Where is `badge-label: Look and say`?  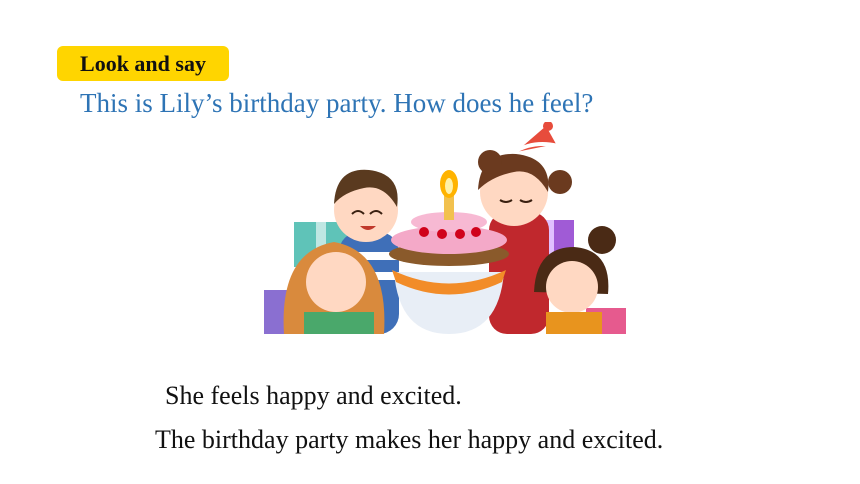
badge-label: Look and say is located at coordinates (143, 63).